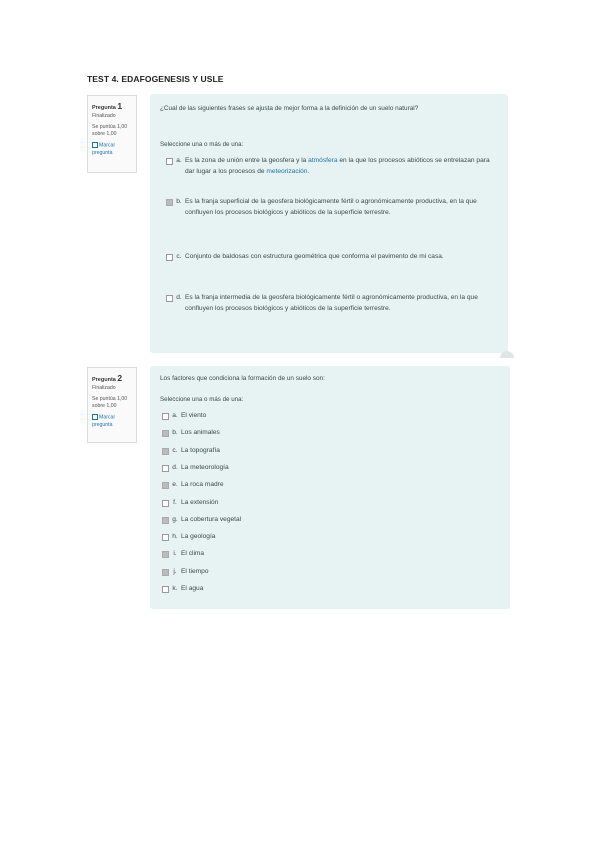 Image resolution: width=599 pixels, height=848 pixels. I want to click on option-h: h. La geología, so click(312, 536).